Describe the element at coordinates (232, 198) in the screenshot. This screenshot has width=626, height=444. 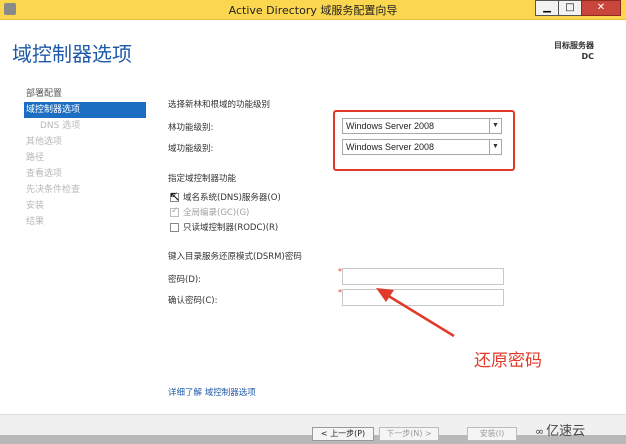
I see `dns-server-label: 域名系统(DNS)服务器(O)` at that location.